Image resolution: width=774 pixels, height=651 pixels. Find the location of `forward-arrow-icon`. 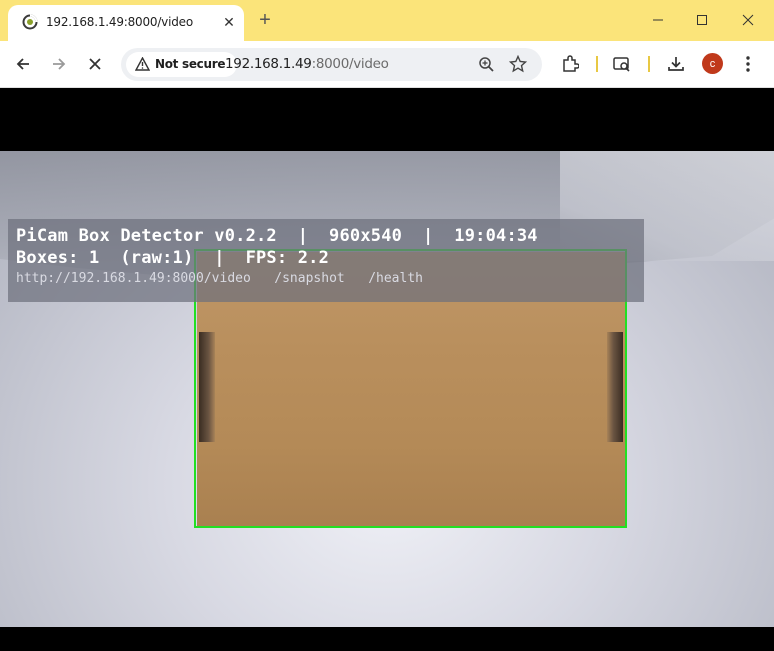

forward-arrow-icon is located at coordinates (59, 64).